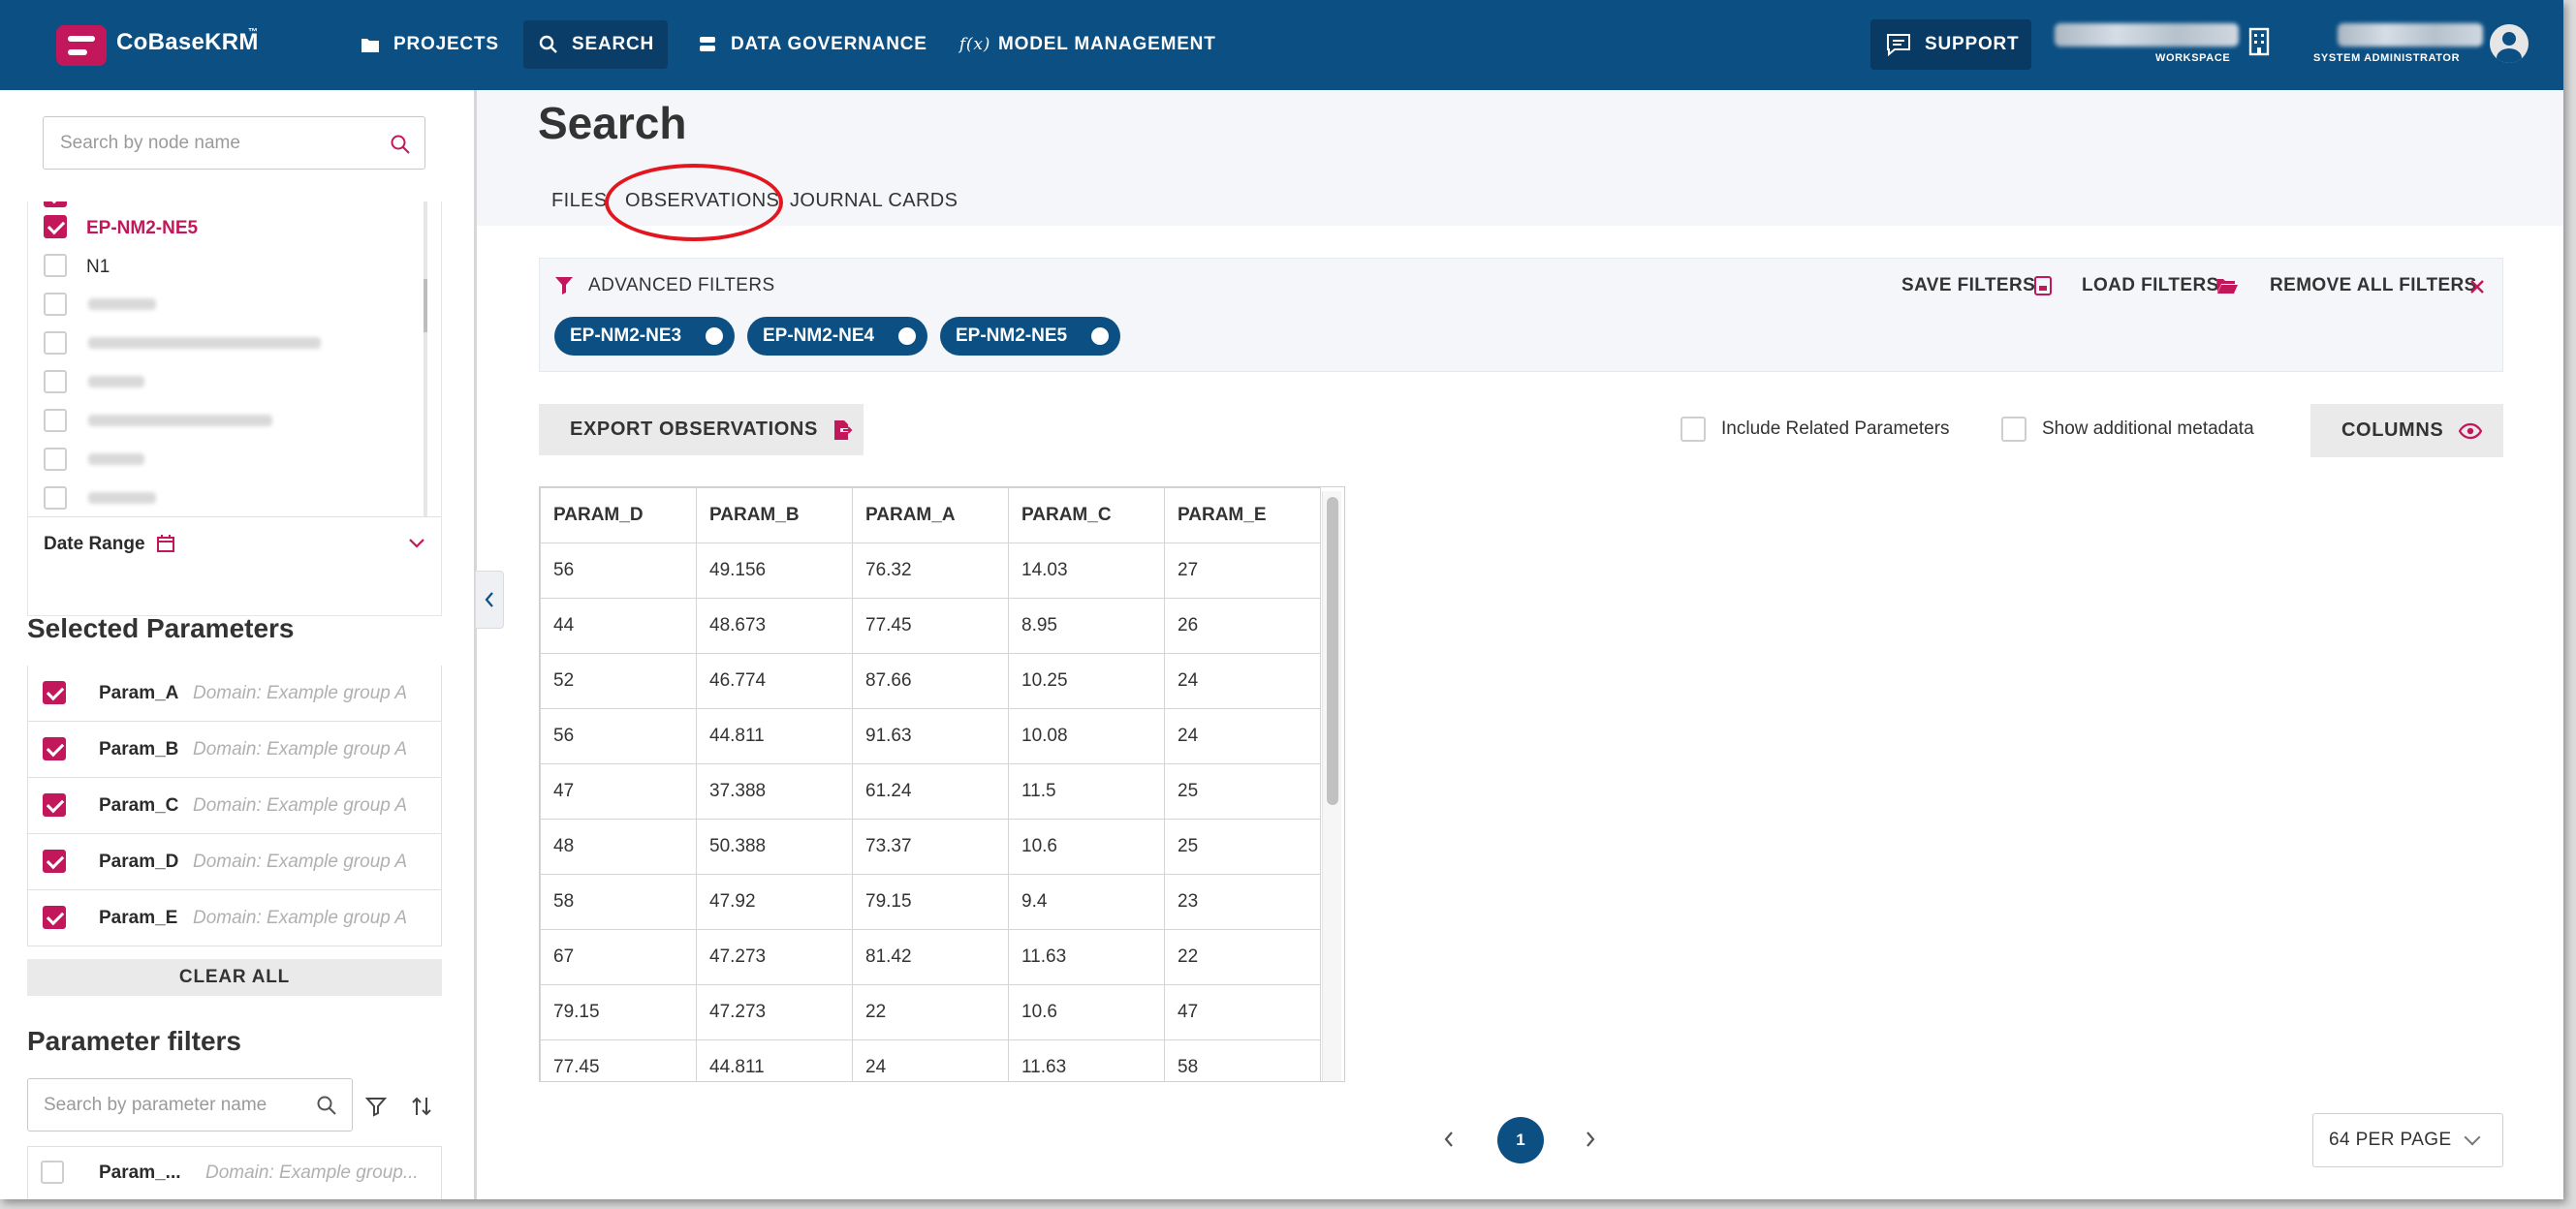 This screenshot has height=1209, width=2576. What do you see at coordinates (489, 600) in the screenshot?
I see `collapse-sidebar-button` at bounding box center [489, 600].